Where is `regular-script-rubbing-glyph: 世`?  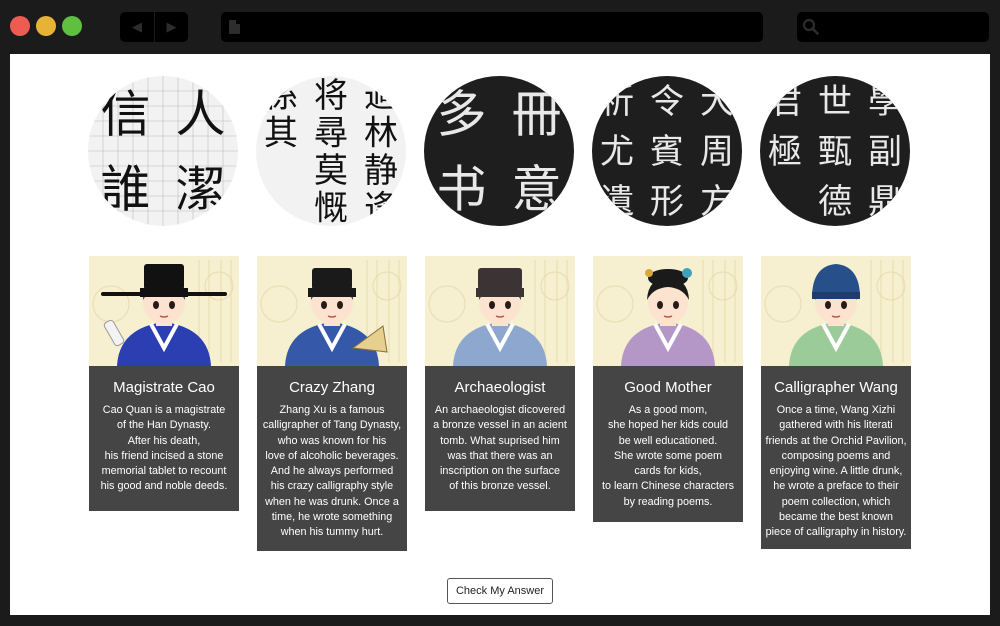 regular-script-rubbing-glyph: 世 is located at coordinates (835, 102).